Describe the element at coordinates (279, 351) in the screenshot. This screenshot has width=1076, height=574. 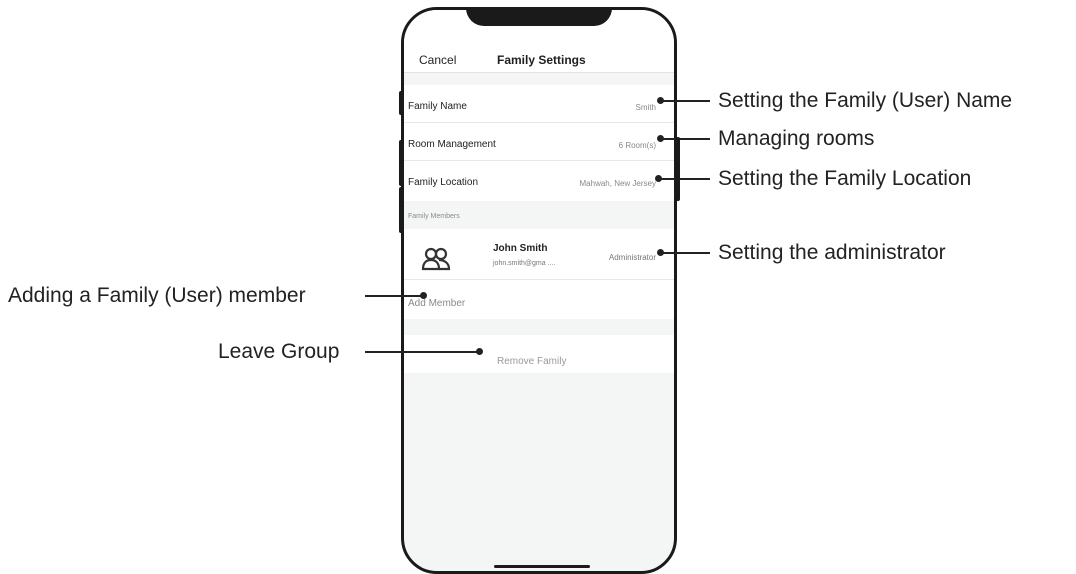
I see `callout-leave-group: Leave Group` at that location.